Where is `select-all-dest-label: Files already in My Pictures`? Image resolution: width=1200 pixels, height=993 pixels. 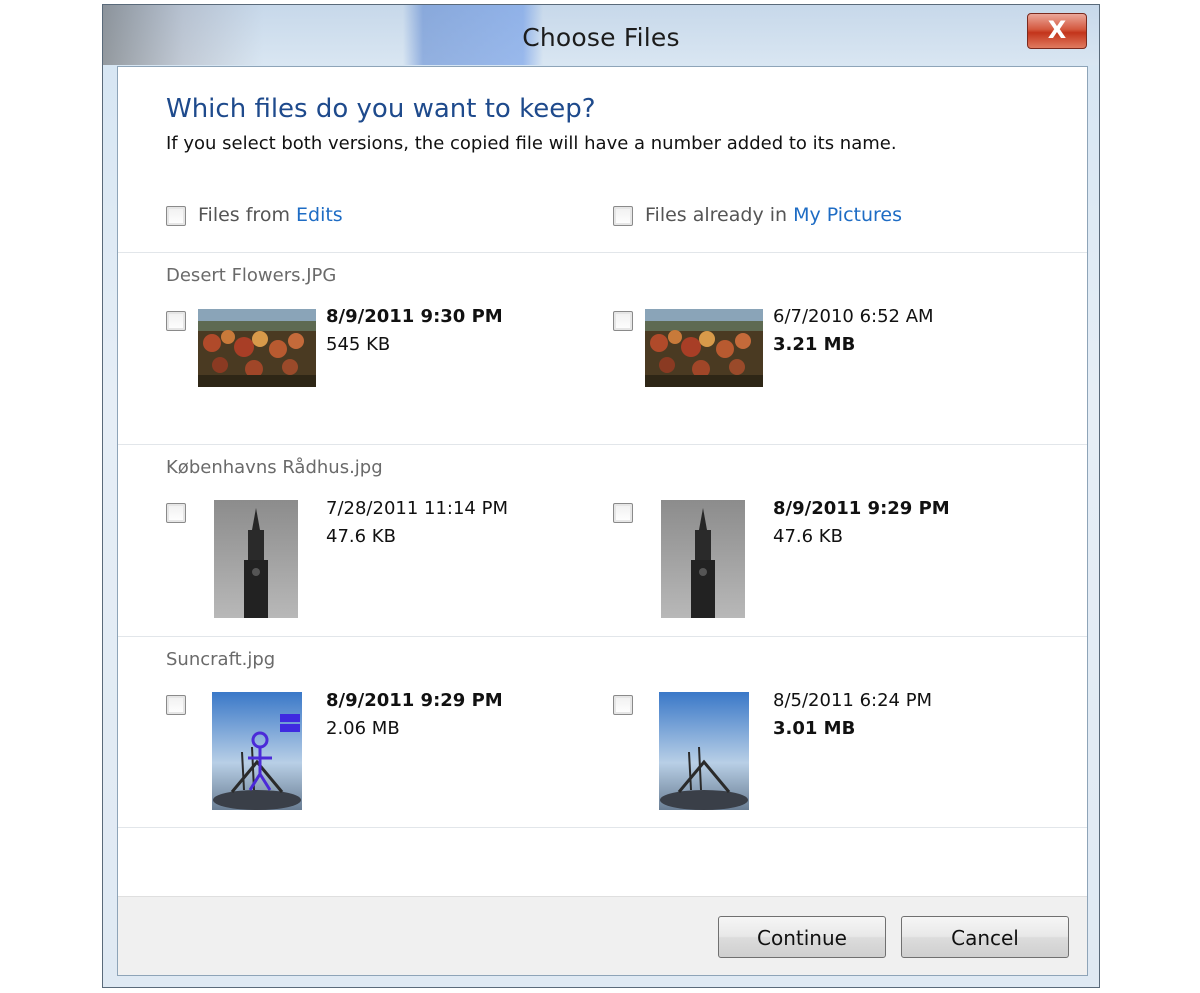 select-all-dest-label: Files already in My Pictures is located at coordinates (773, 215).